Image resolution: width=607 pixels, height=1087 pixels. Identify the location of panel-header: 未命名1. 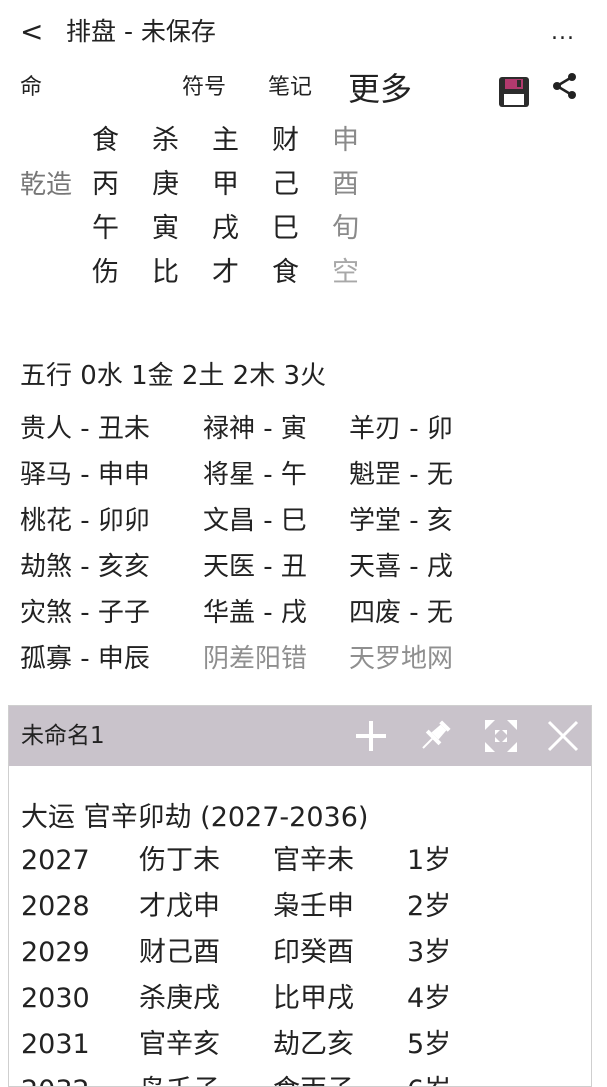
(300, 736).